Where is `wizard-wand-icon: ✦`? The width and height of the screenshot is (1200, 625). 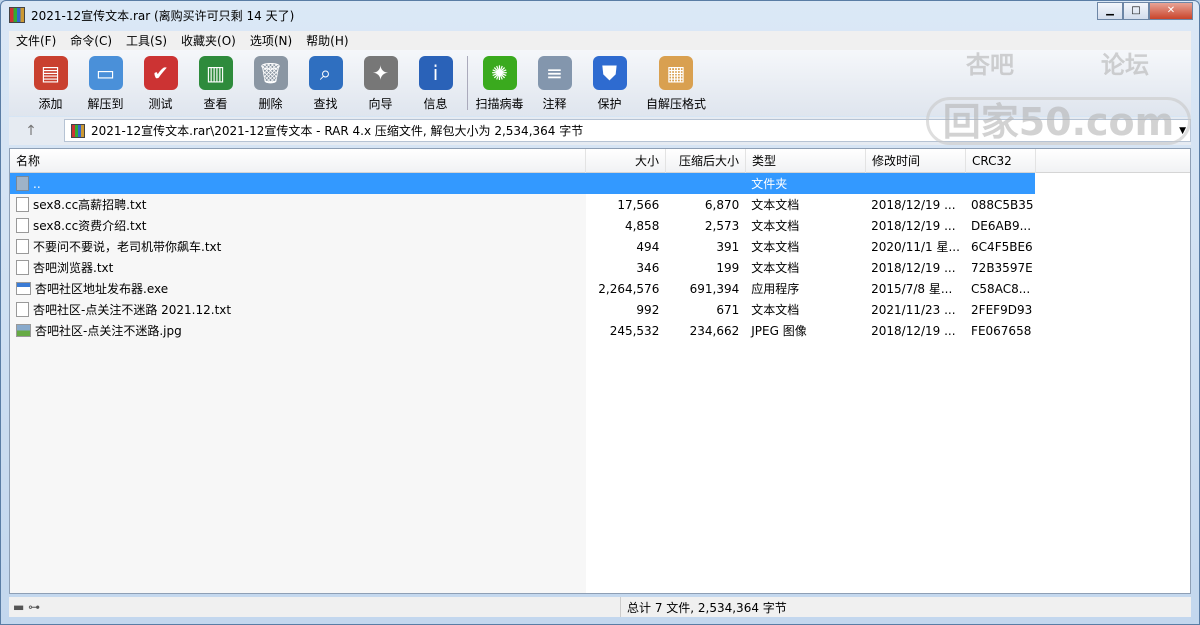 wizard-wand-icon: ✦ is located at coordinates (380, 73).